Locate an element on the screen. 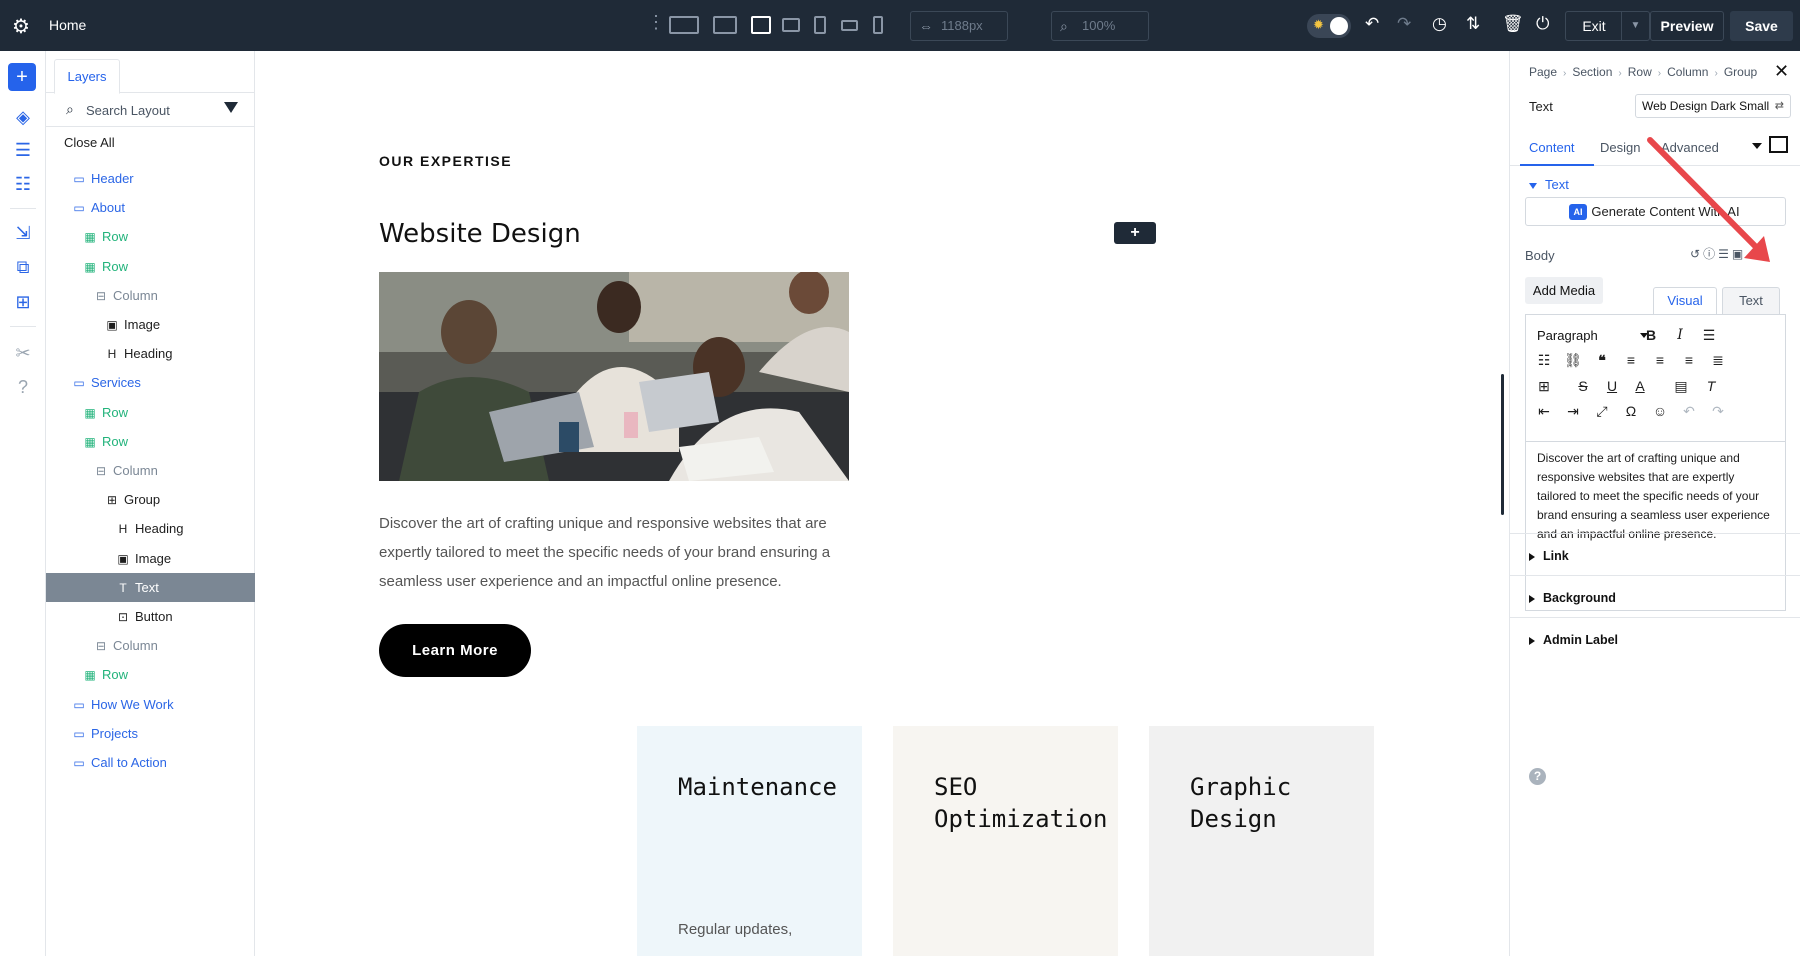 This screenshot has height=956, width=1800. service-heading: Website Design is located at coordinates (480, 234).